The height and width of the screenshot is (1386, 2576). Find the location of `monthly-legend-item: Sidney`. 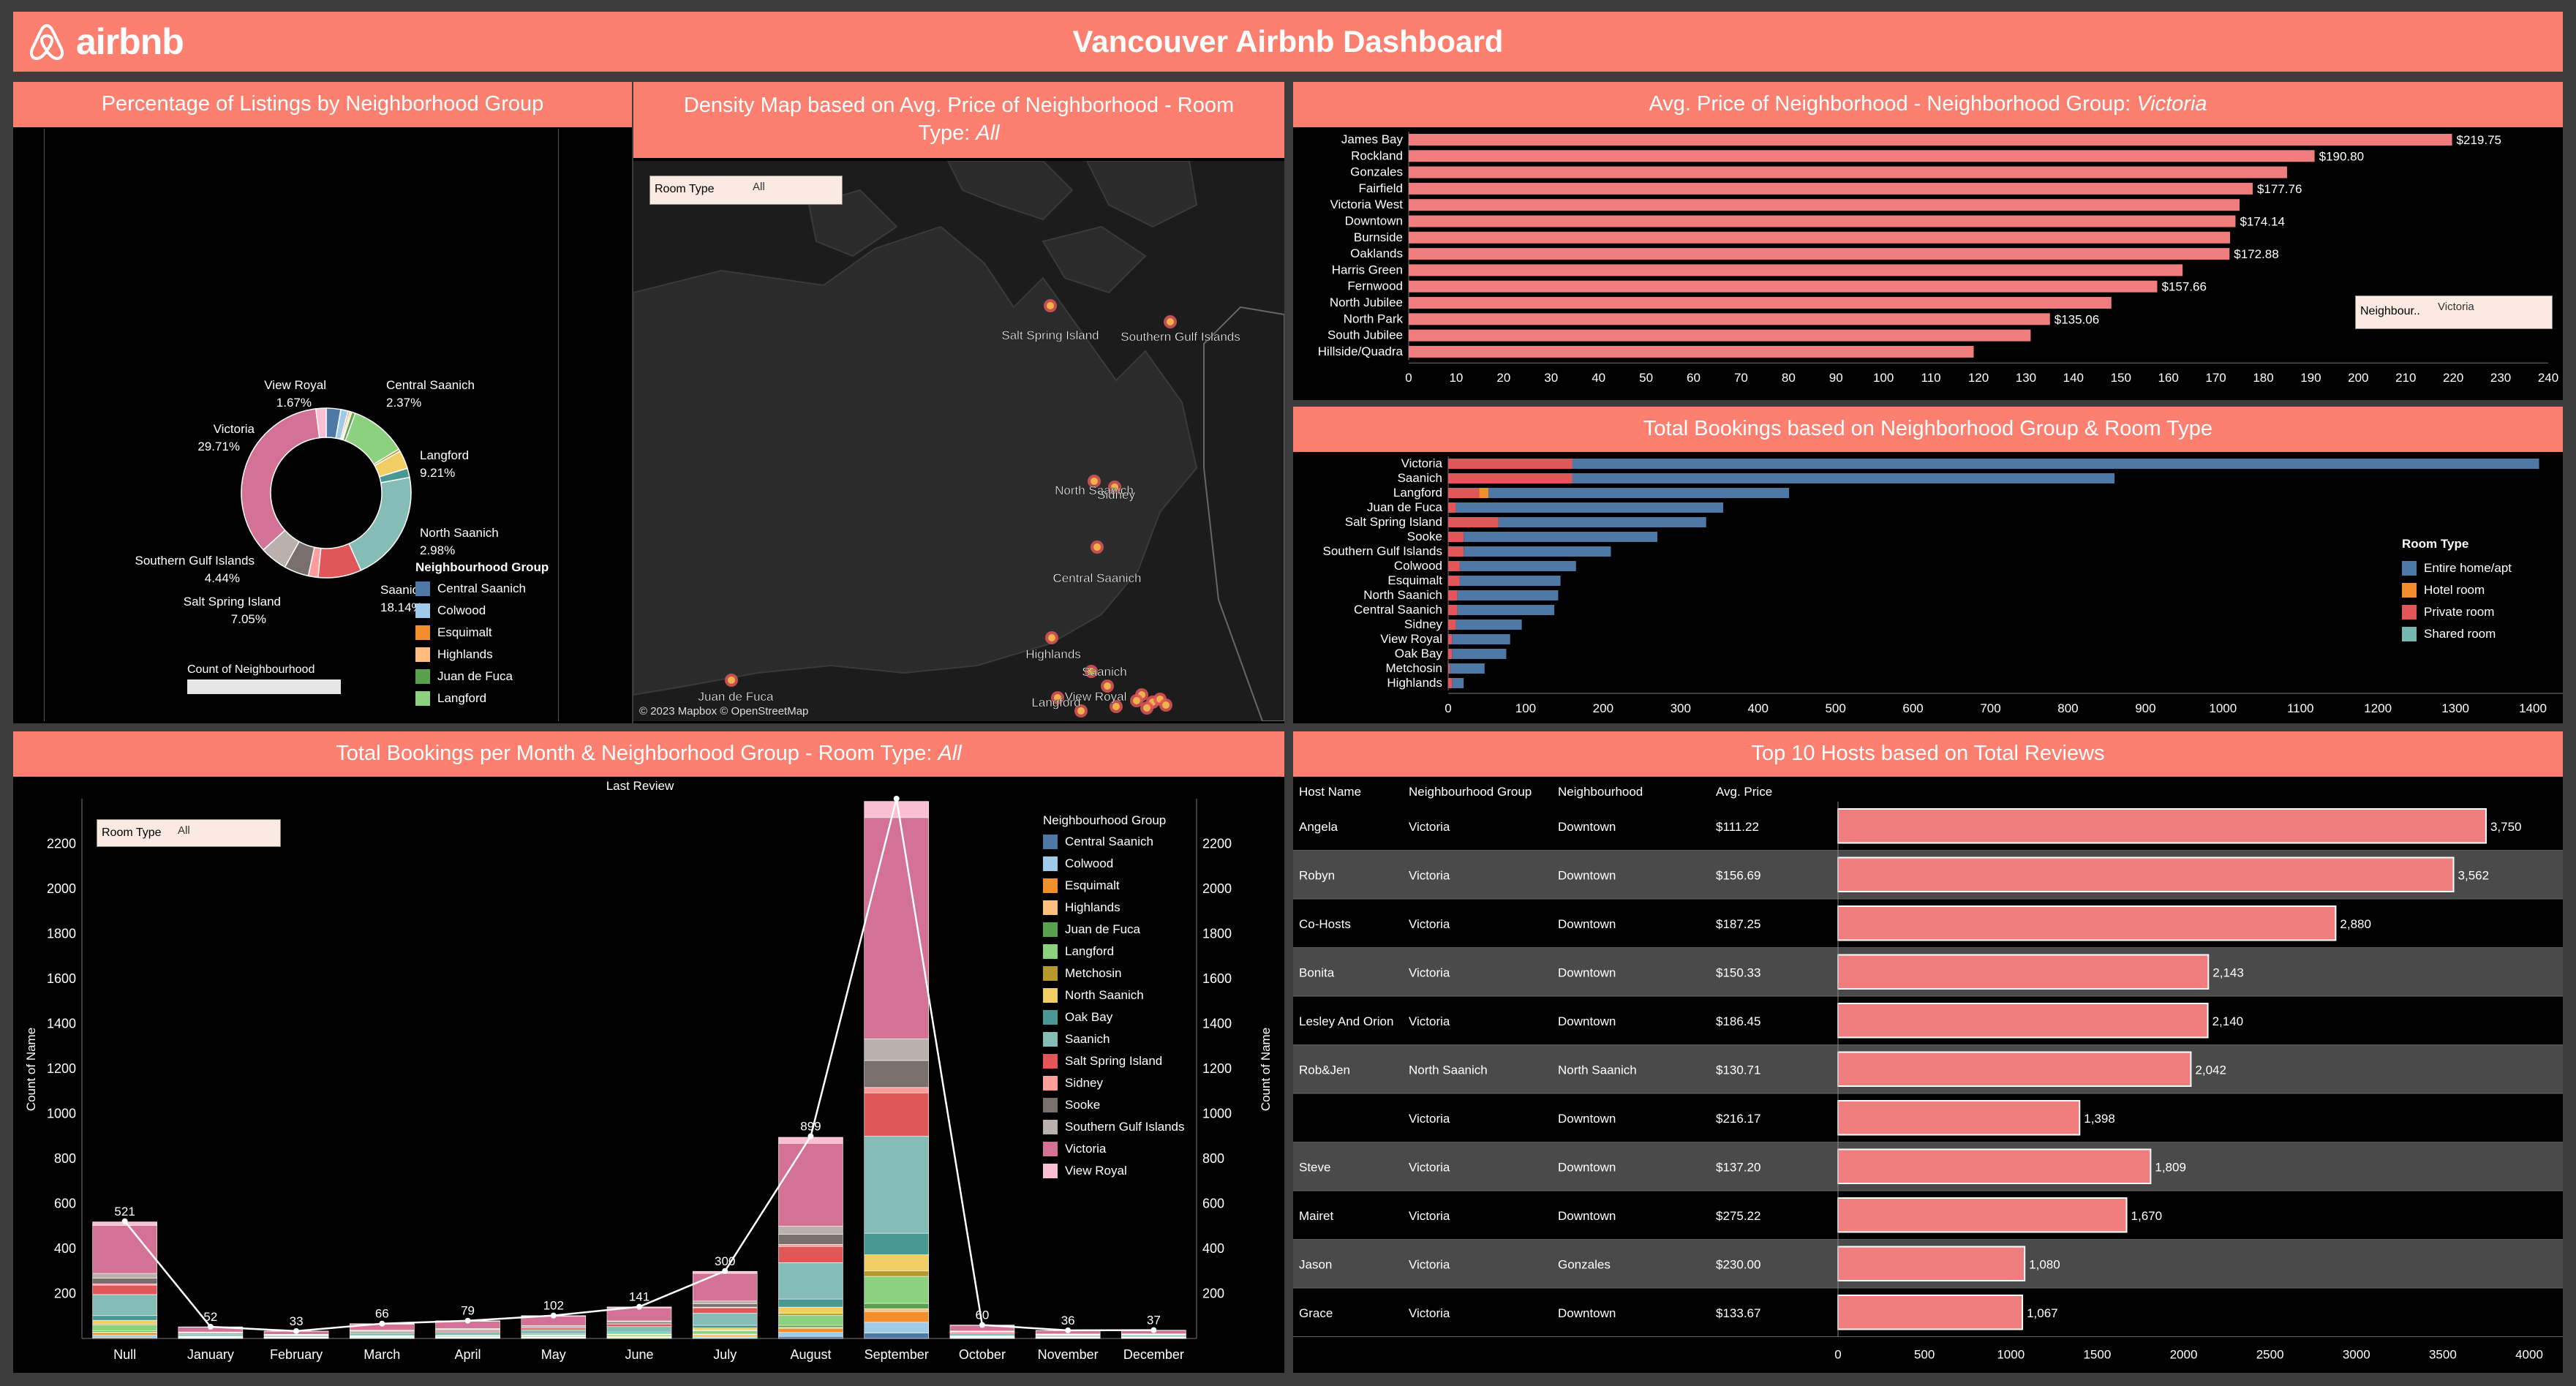

monthly-legend-item: Sidney is located at coordinates (1113, 1083).